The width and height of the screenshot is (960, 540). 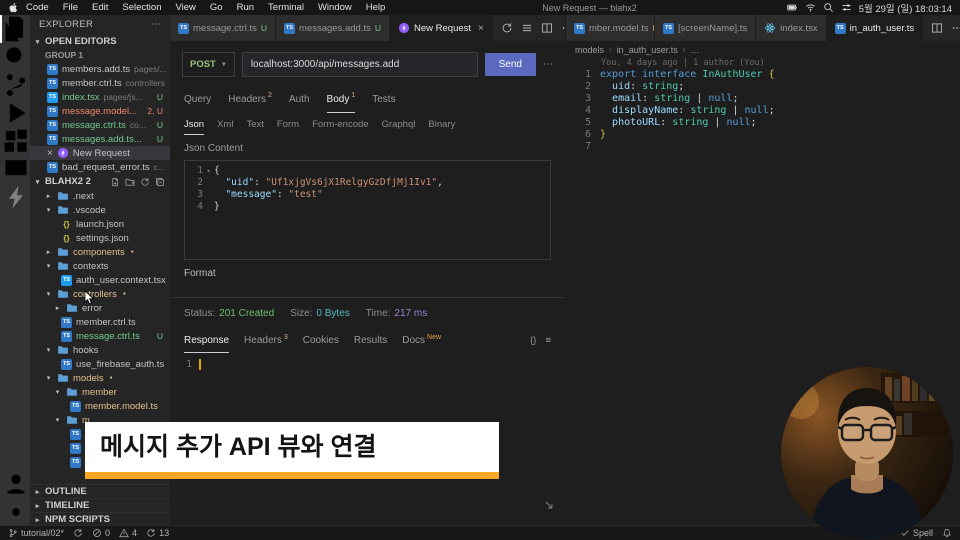 I want to click on tab-headers: Headers 2, so click(x=250, y=99).